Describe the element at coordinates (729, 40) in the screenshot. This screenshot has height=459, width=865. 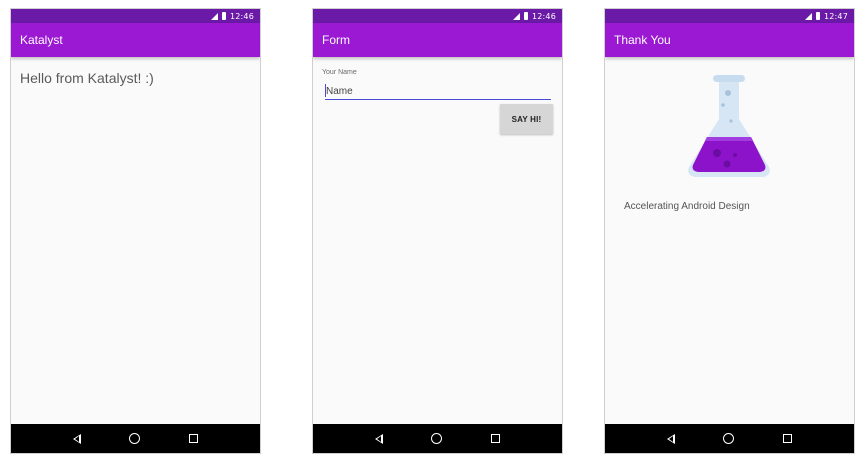
I see `app-bar: Thank You` at that location.